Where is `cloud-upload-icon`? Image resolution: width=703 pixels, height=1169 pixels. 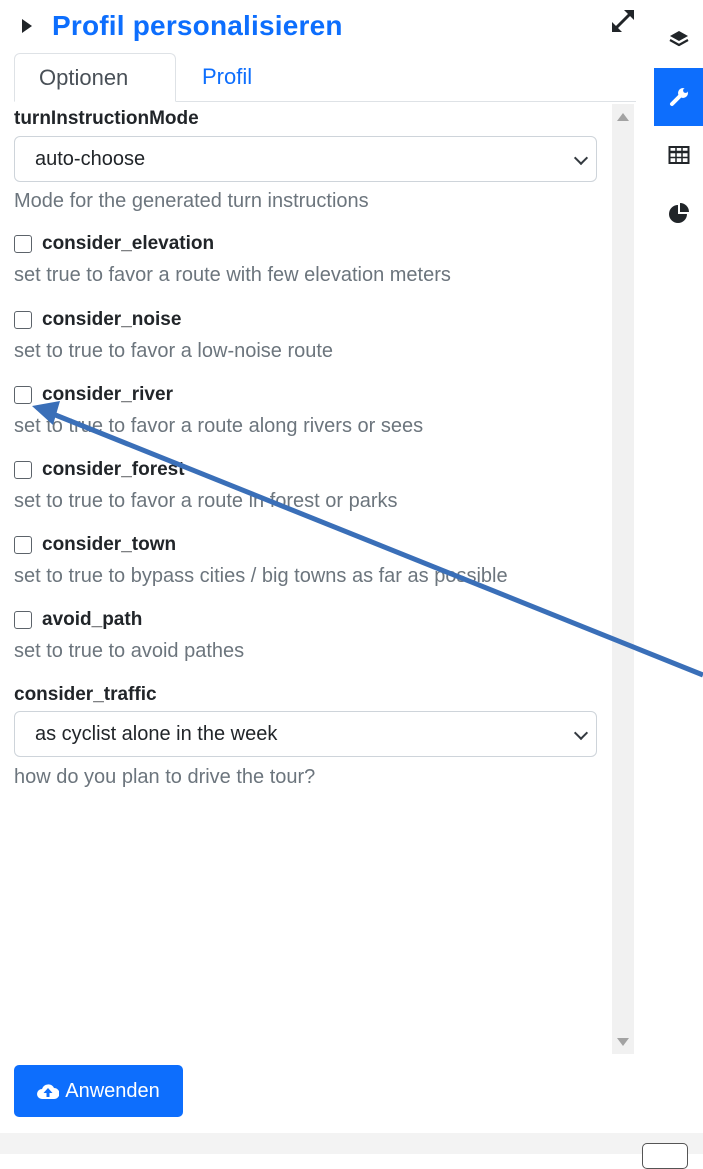 cloud-upload-icon is located at coordinates (48, 1091).